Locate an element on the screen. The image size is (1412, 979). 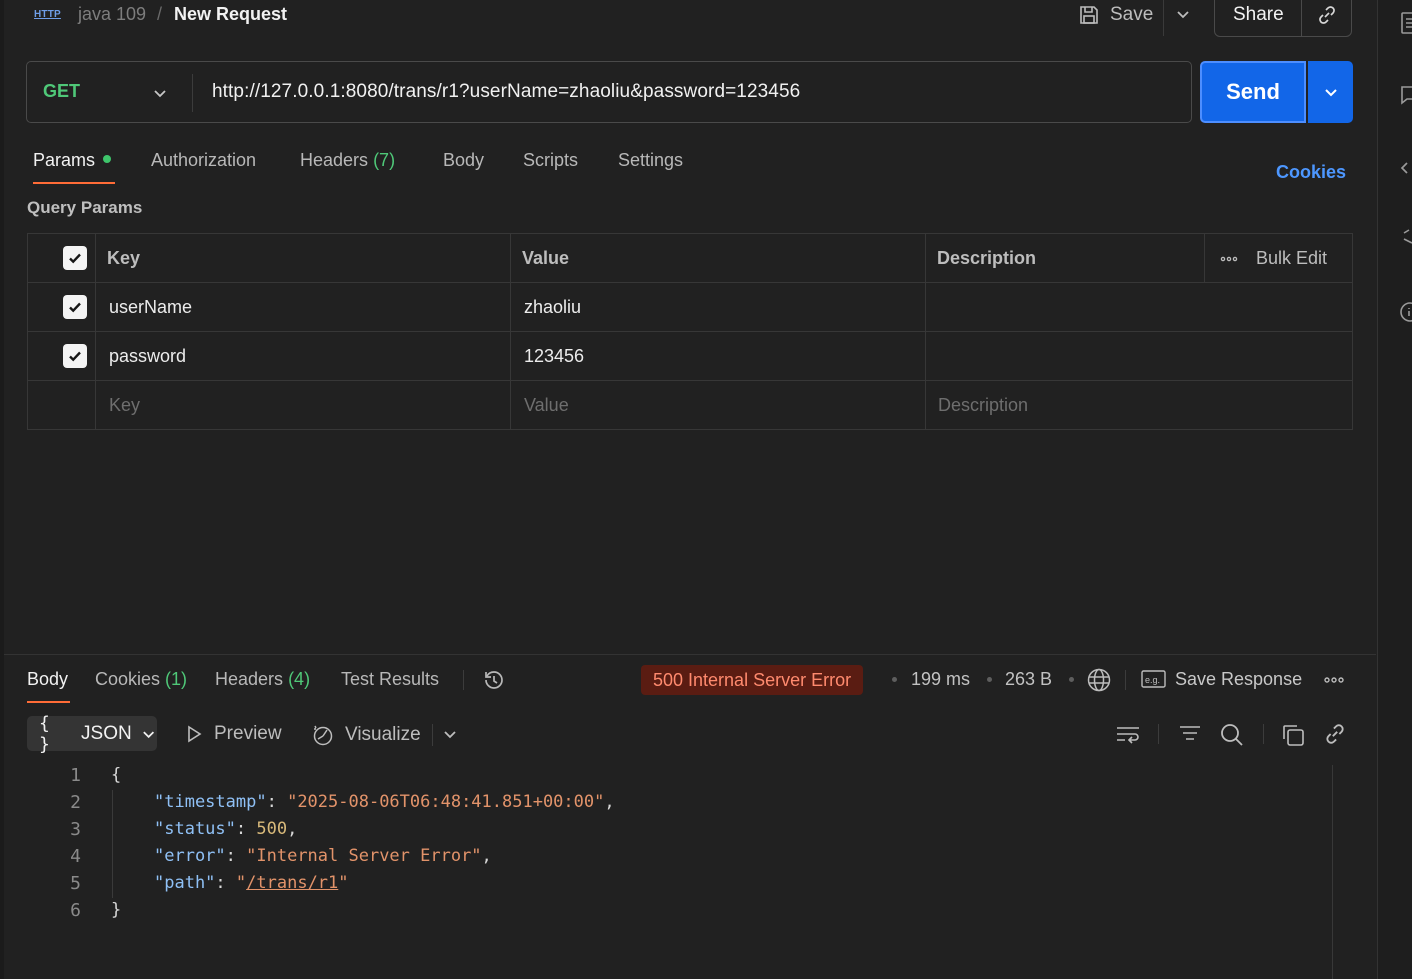
svg-text: e.g. is located at coordinates (1152, 680).